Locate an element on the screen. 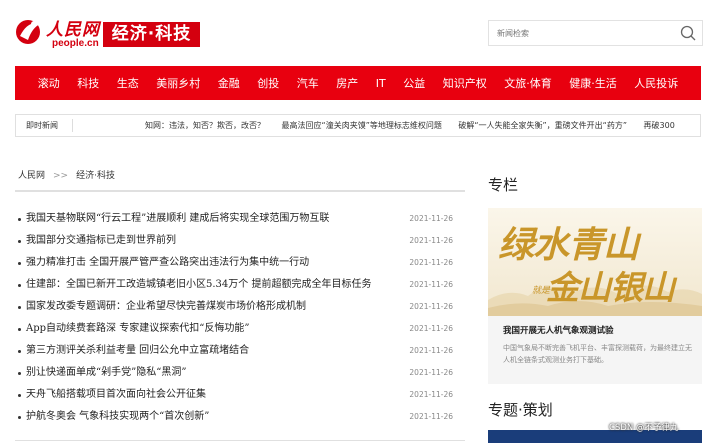  list-item: 天舟飞船搭载项目首次面向社会公开征集 2021-11-26 is located at coordinates (238, 395).